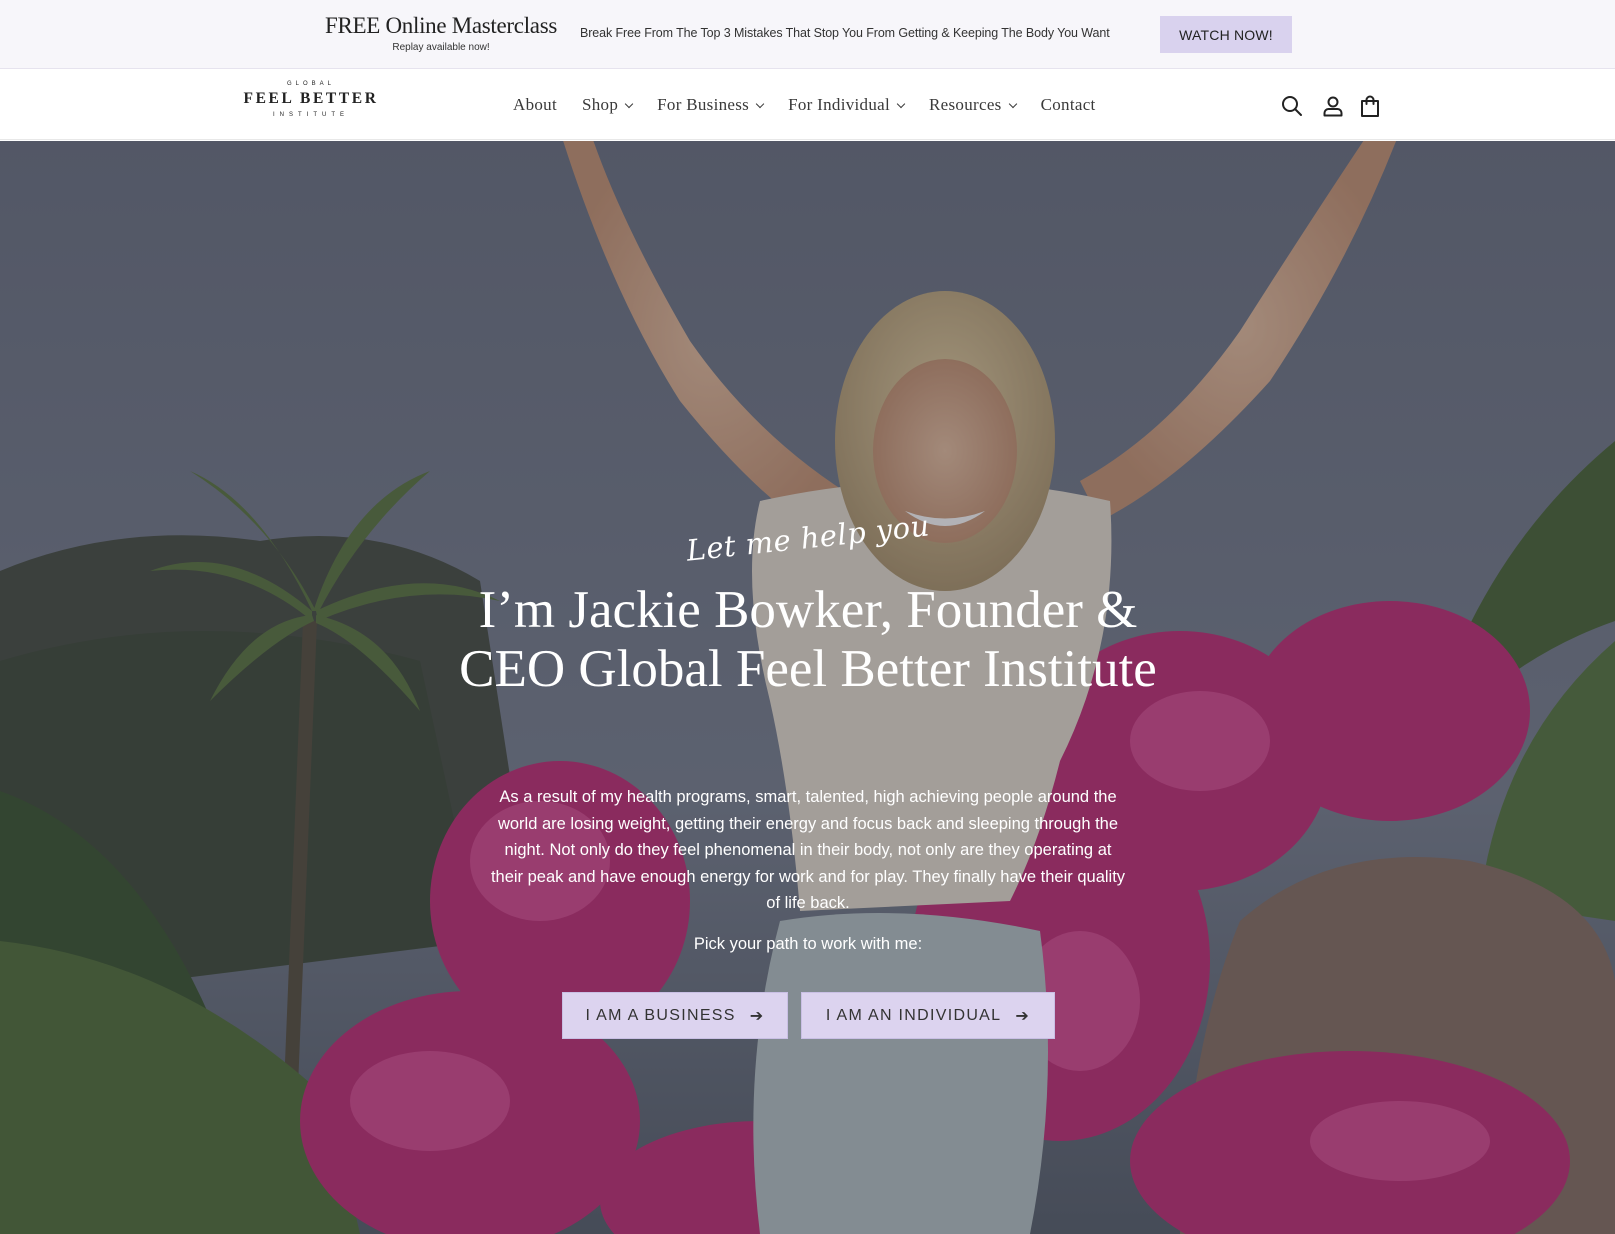 Image resolution: width=1615 pixels, height=1234 pixels. What do you see at coordinates (440, 25) in the screenshot?
I see `promo-title: FREE Online Masterclass` at bounding box center [440, 25].